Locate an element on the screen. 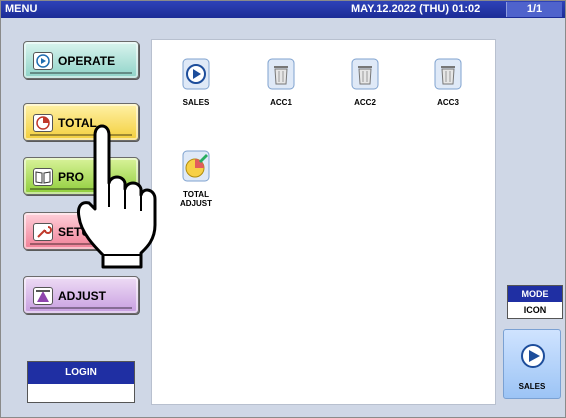 This screenshot has width=566, height=418. book-icon is located at coordinates (43, 177).